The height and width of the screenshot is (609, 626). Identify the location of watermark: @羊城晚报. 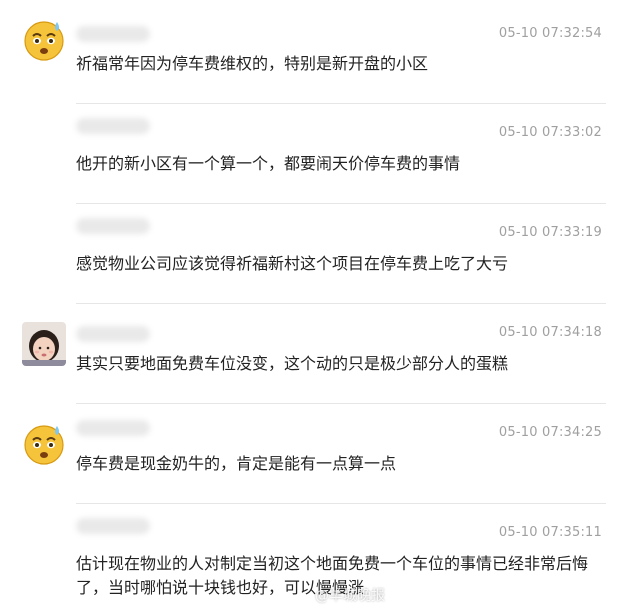
(350, 596).